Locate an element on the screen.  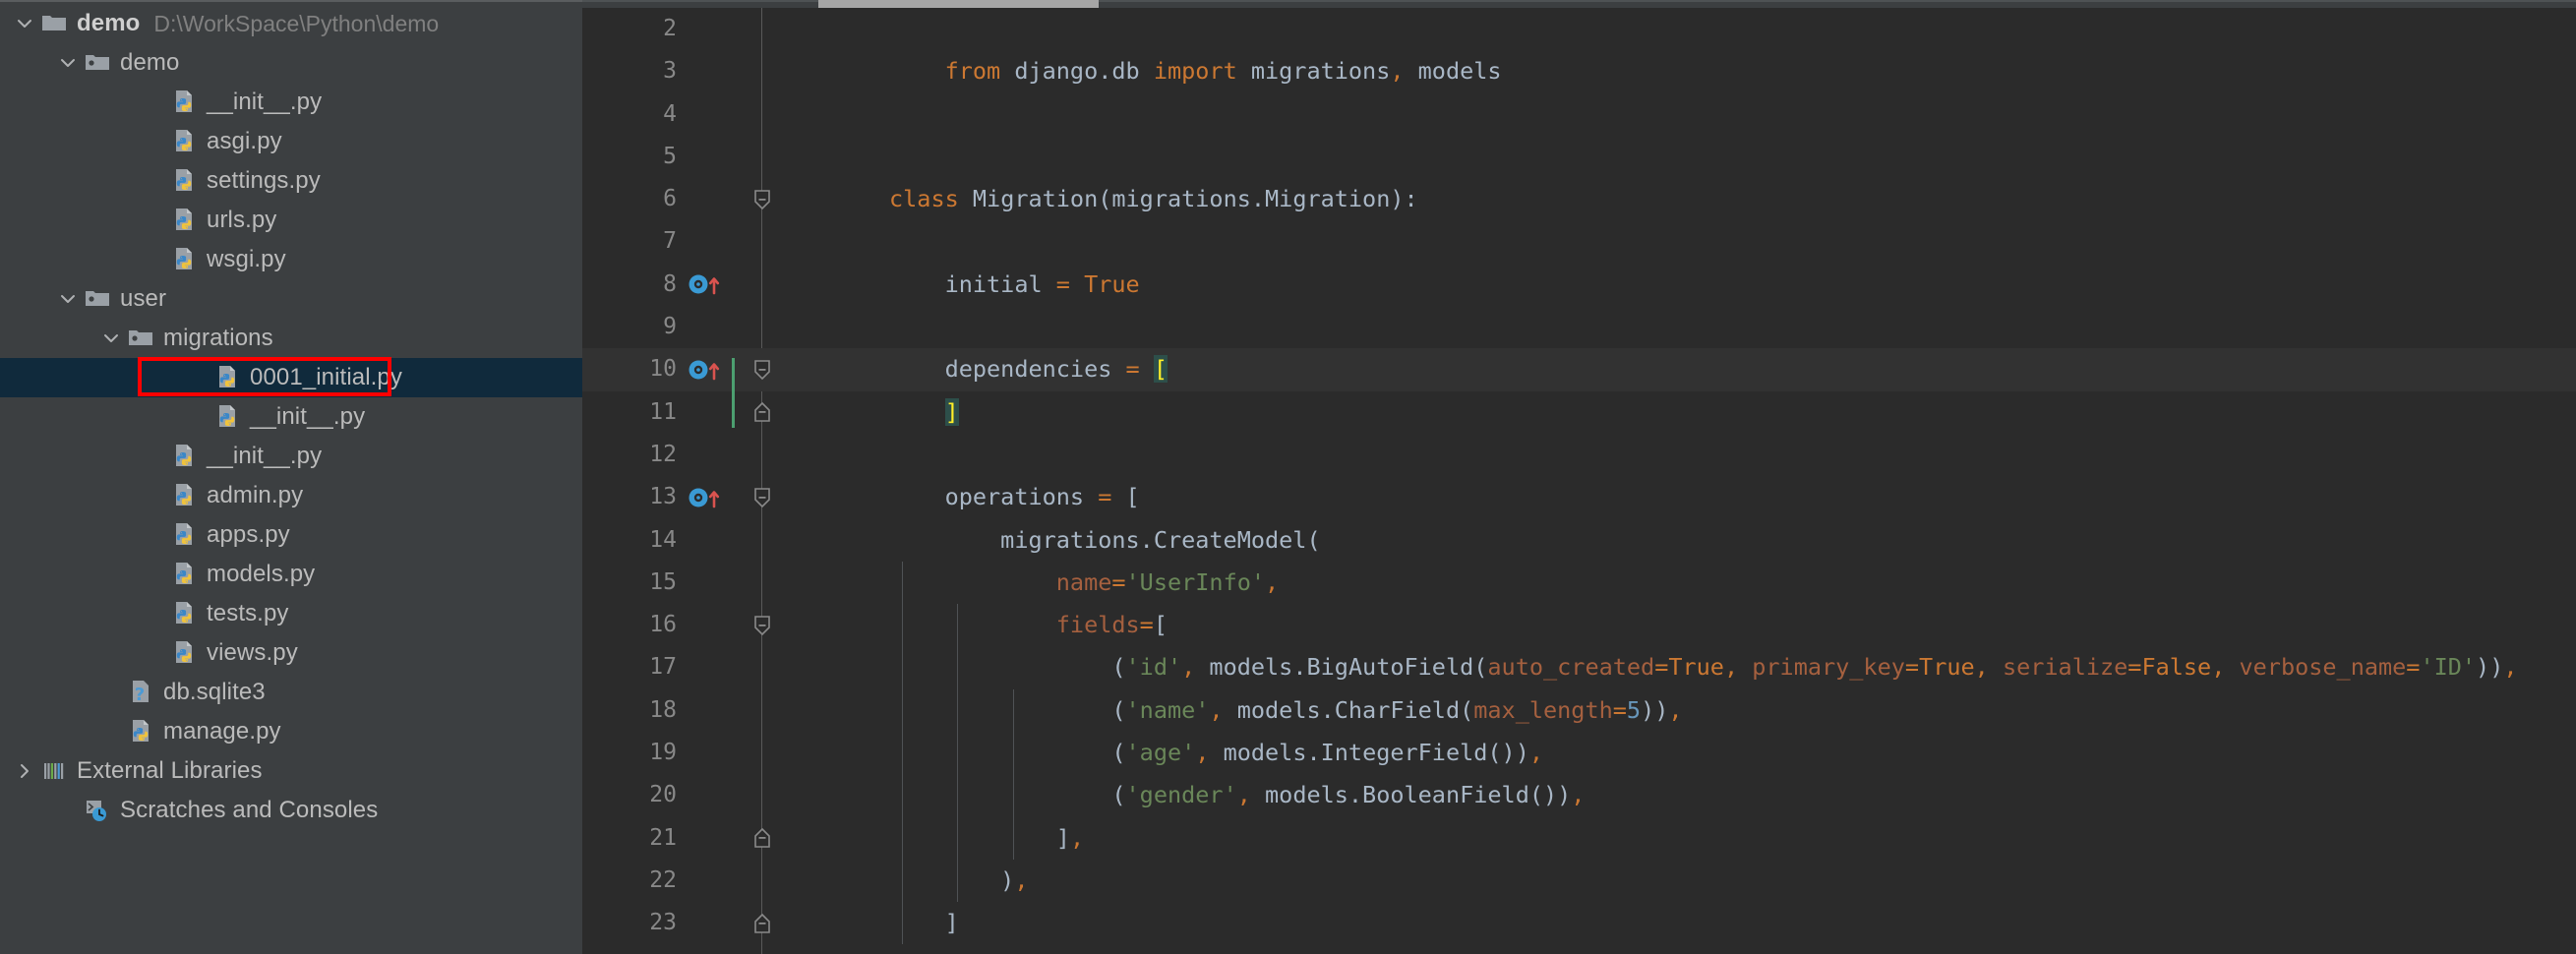
code-text: ), is located at coordinates (958, 881).